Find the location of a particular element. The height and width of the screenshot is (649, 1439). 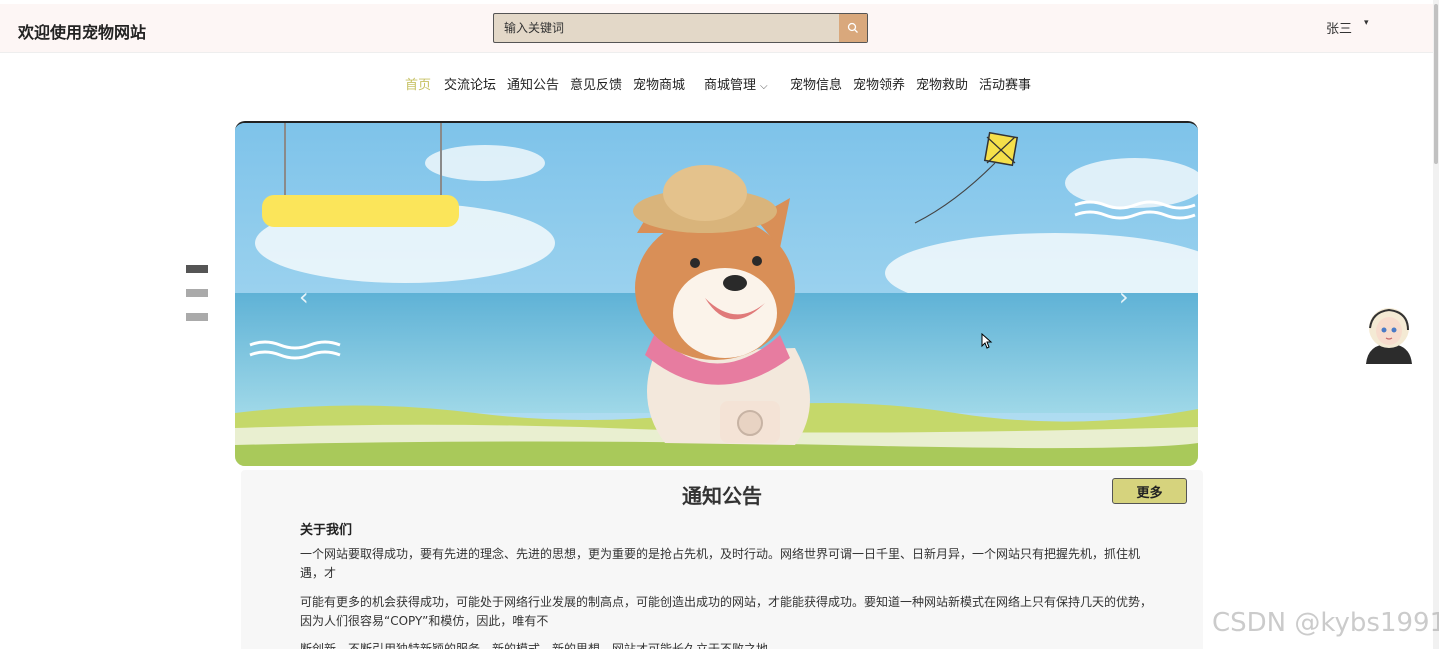

carousel-indicators is located at coordinates (197, 301).